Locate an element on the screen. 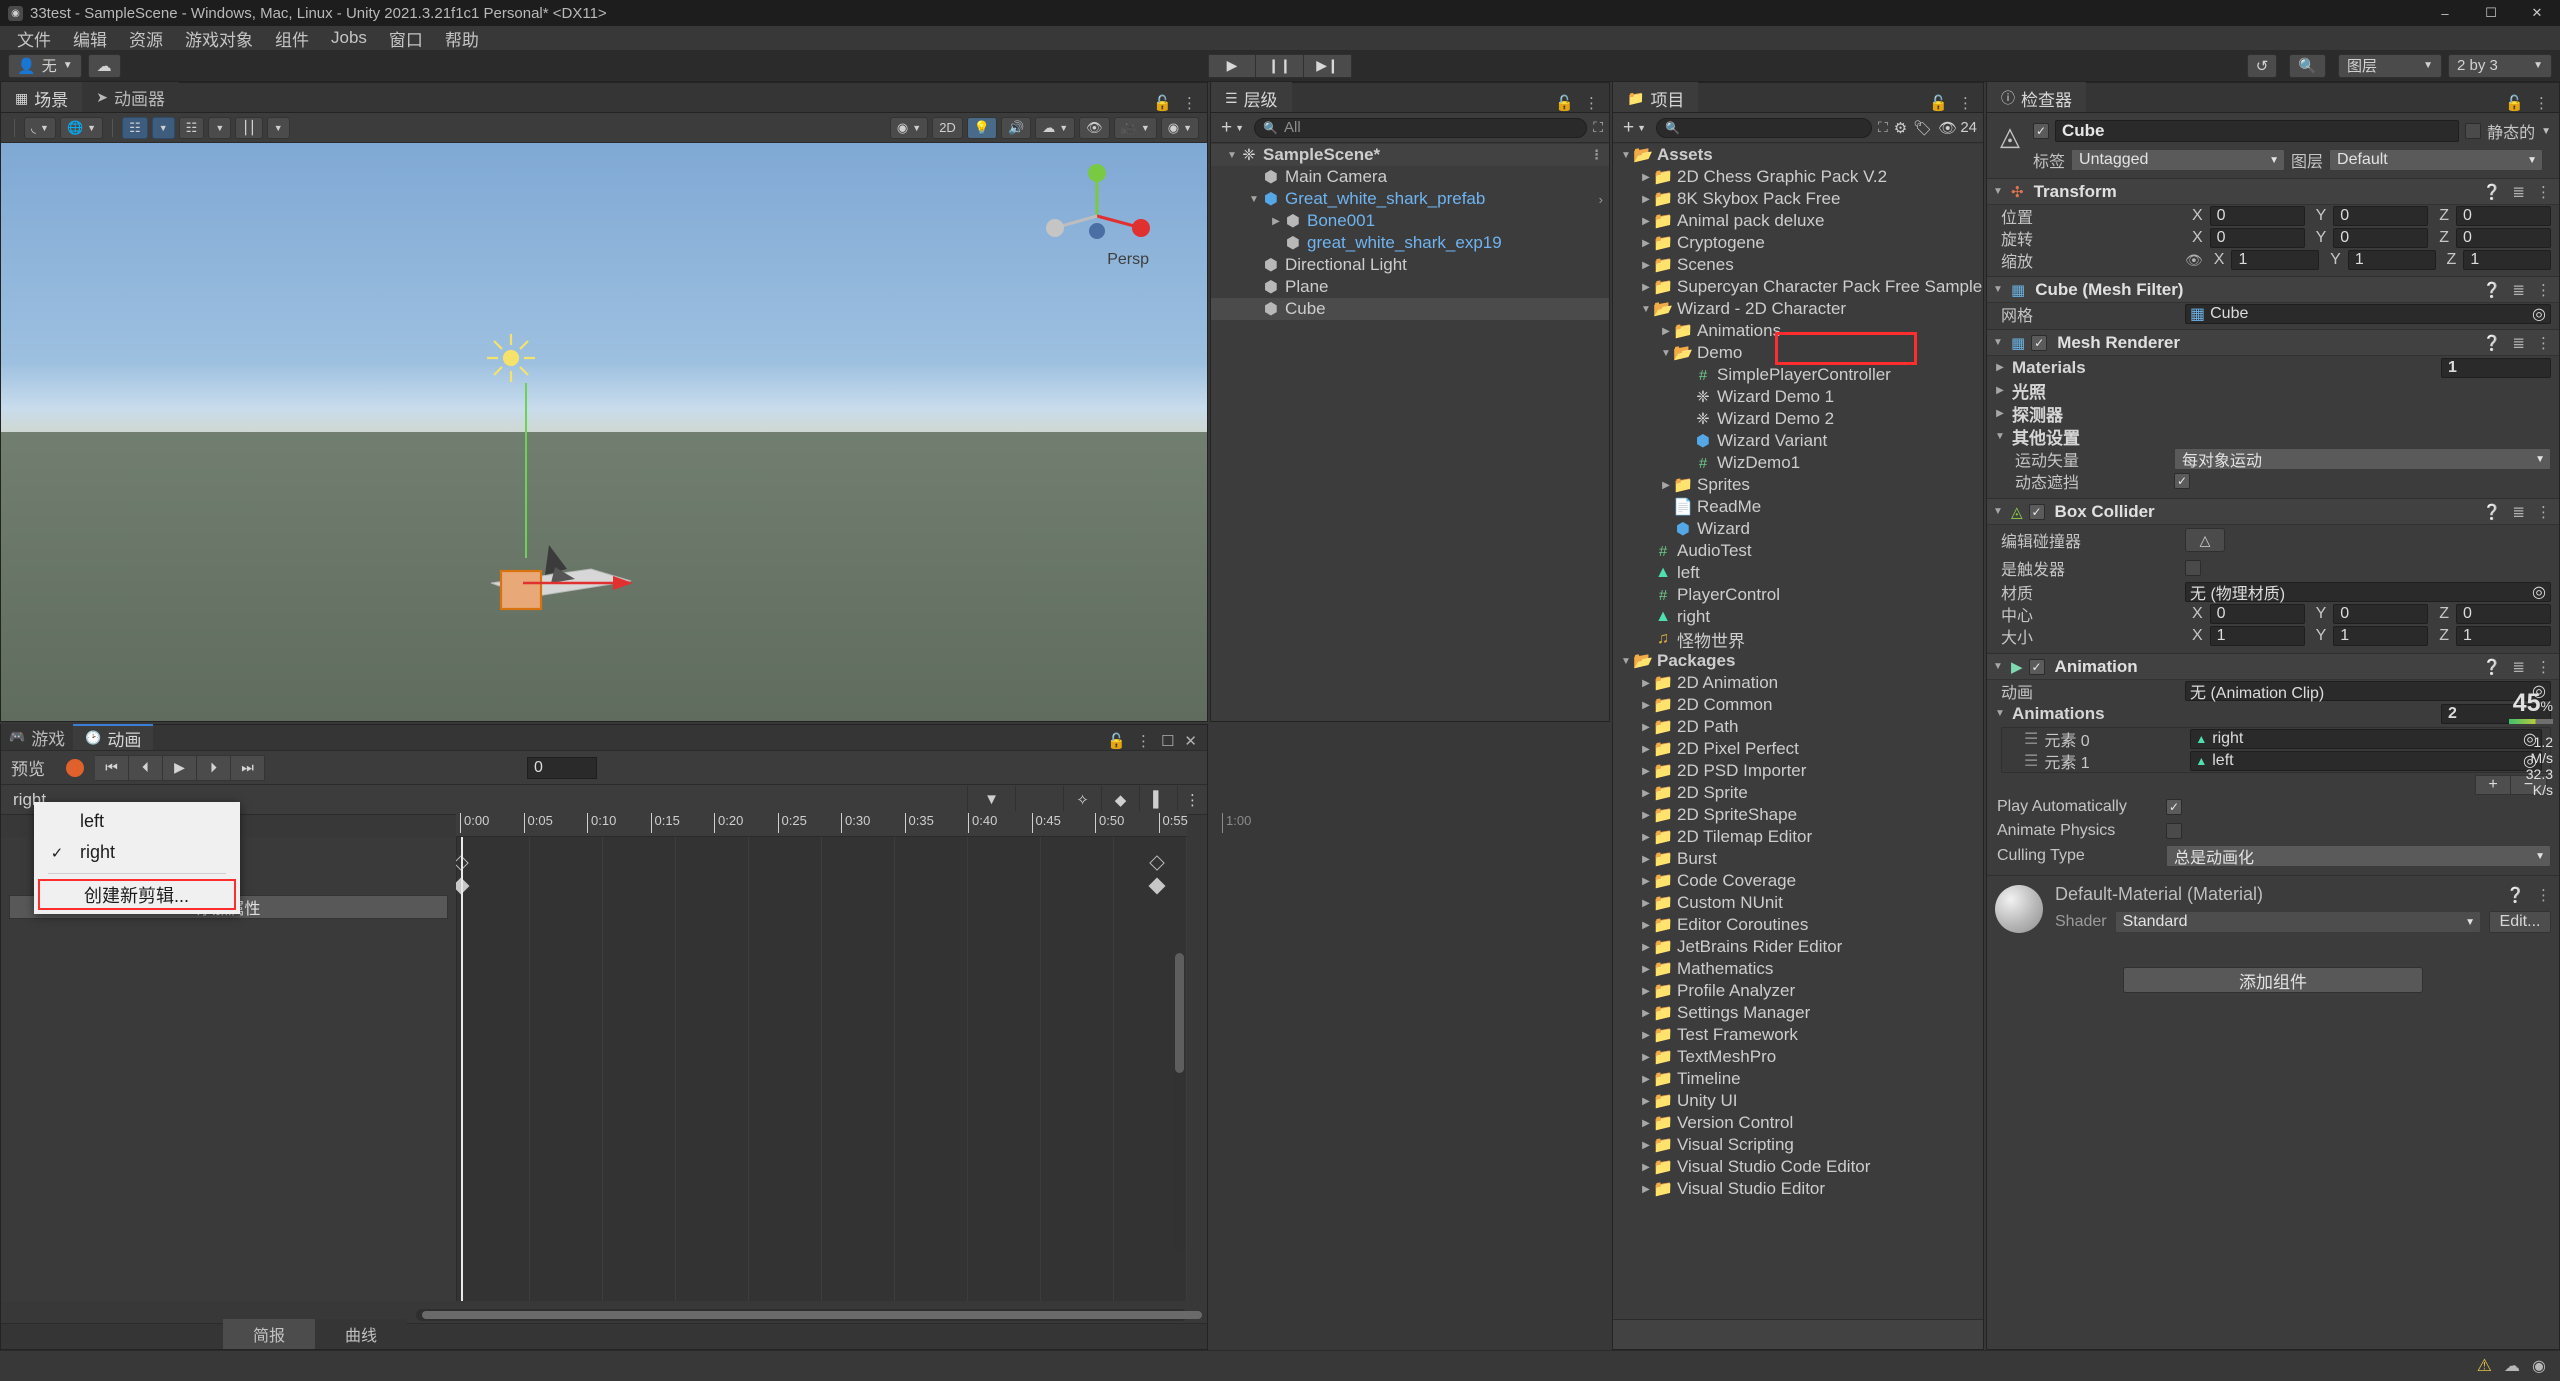 The height and width of the screenshot is (1381, 2560). tree-row: ⬢ Wizard Variant is located at coordinates (1798, 441).